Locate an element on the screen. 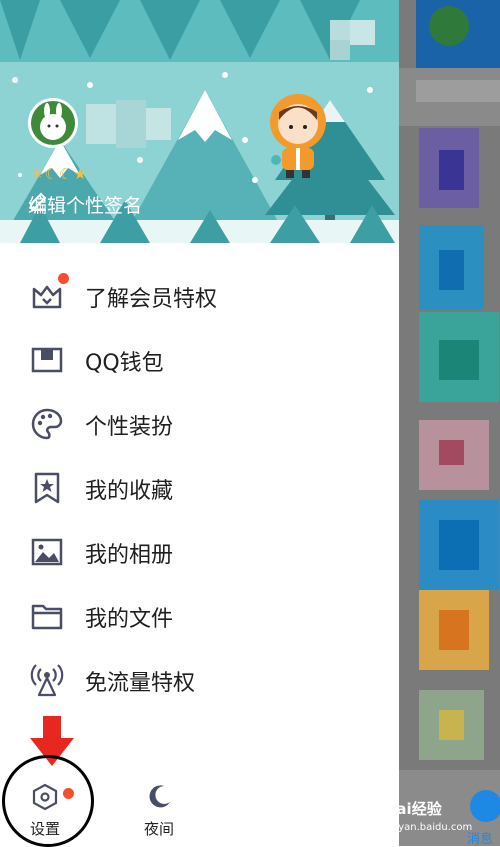  signal-tower-icon is located at coordinates (47, 680).